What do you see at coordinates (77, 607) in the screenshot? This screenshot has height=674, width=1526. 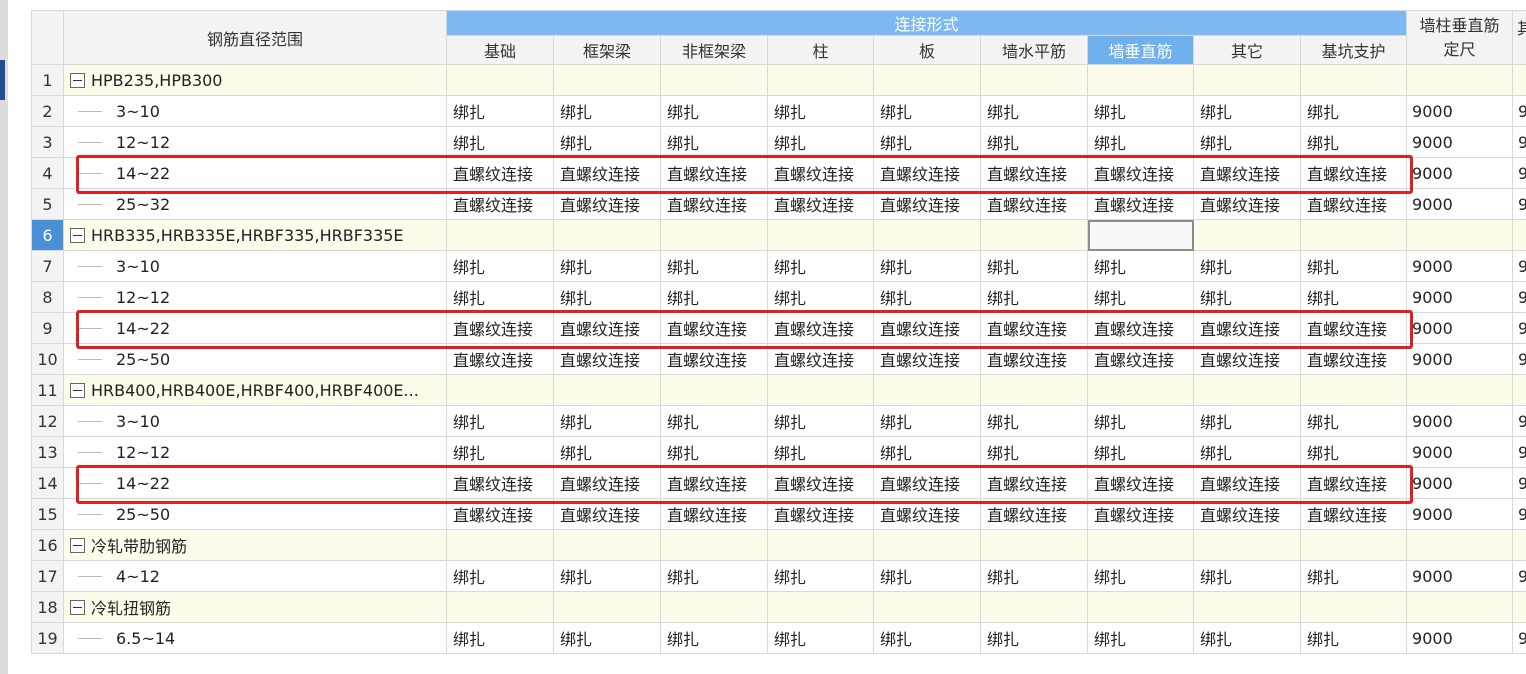 I see `collapse-icon` at bounding box center [77, 607].